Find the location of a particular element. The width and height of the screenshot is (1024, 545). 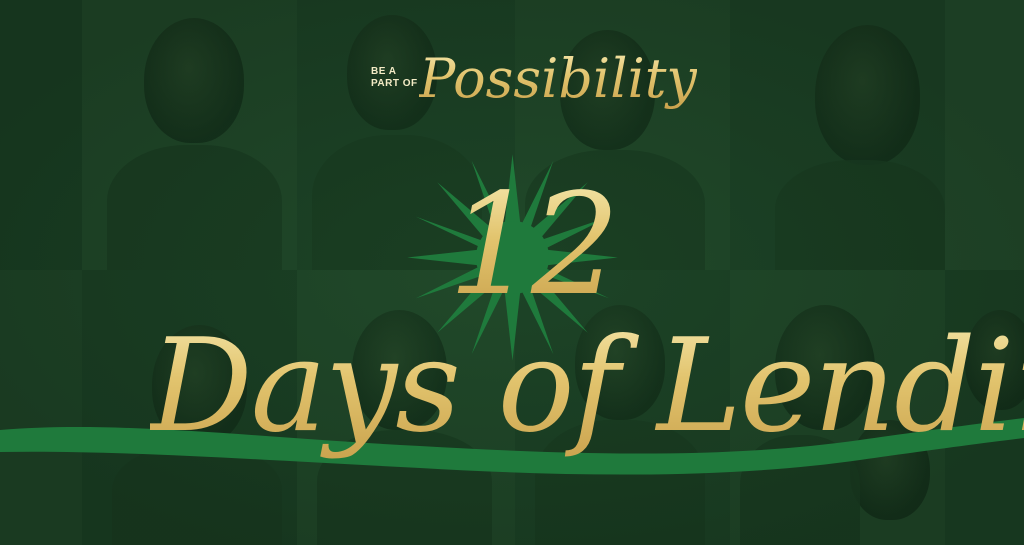

possibility-script-word: Possibility is located at coordinates (558, 78).